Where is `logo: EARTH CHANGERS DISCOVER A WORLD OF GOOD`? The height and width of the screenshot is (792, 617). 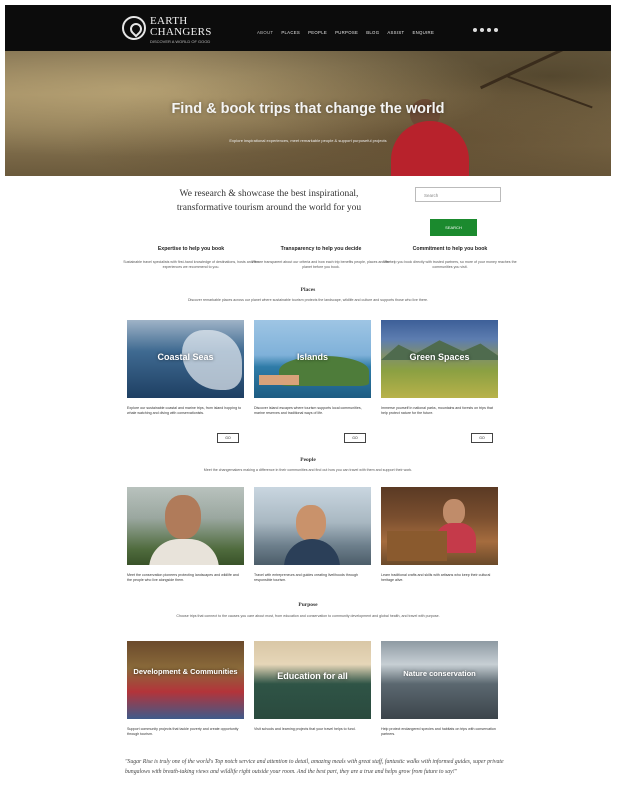 logo: EARTH CHANGERS DISCOVER A WORLD OF GOOD is located at coordinates (169, 29).